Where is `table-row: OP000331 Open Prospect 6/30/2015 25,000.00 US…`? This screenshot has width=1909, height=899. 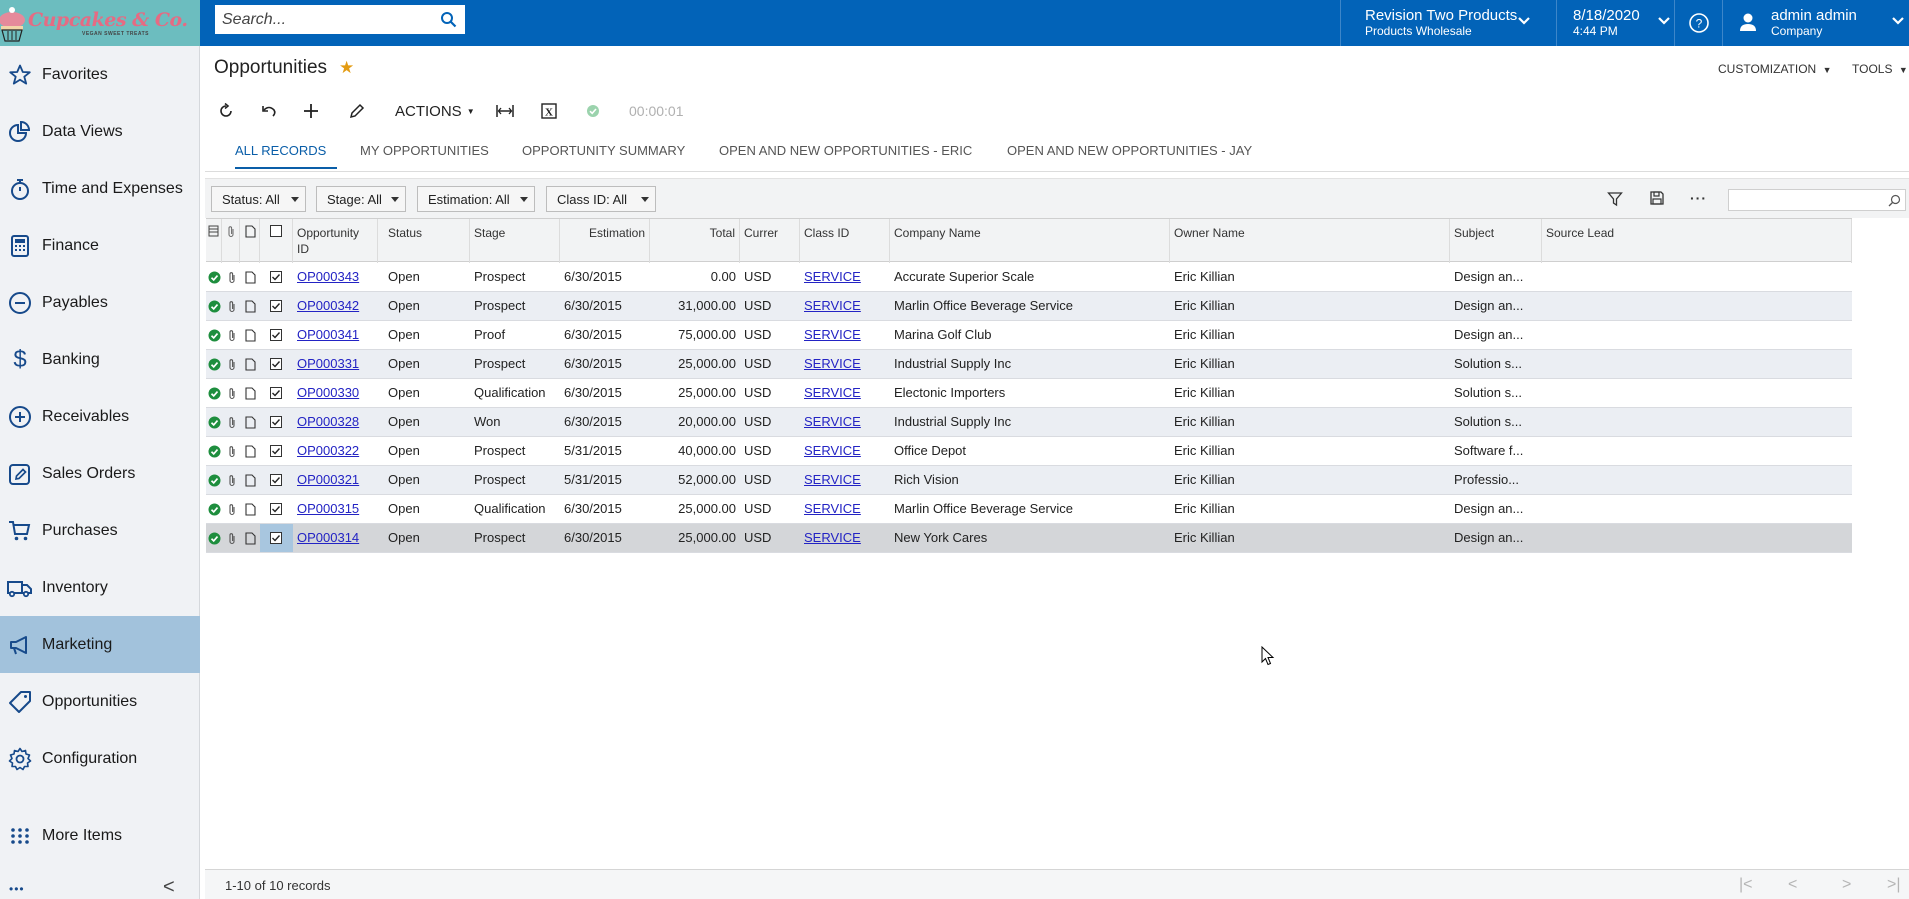
table-row: OP000331 Open Prospect 6/30/2015 25,000.00 US… is located at coordinates (1029, 364).